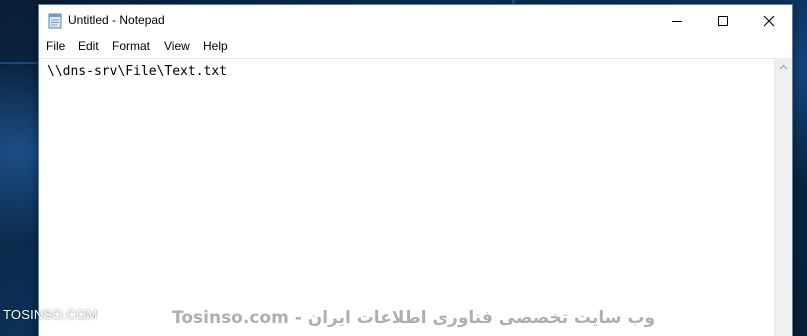  What do you see at coordinates (415, 20) in the screenshot?
I see `title-bar: Untitled - Notepad` at bounding box center [415, 20].